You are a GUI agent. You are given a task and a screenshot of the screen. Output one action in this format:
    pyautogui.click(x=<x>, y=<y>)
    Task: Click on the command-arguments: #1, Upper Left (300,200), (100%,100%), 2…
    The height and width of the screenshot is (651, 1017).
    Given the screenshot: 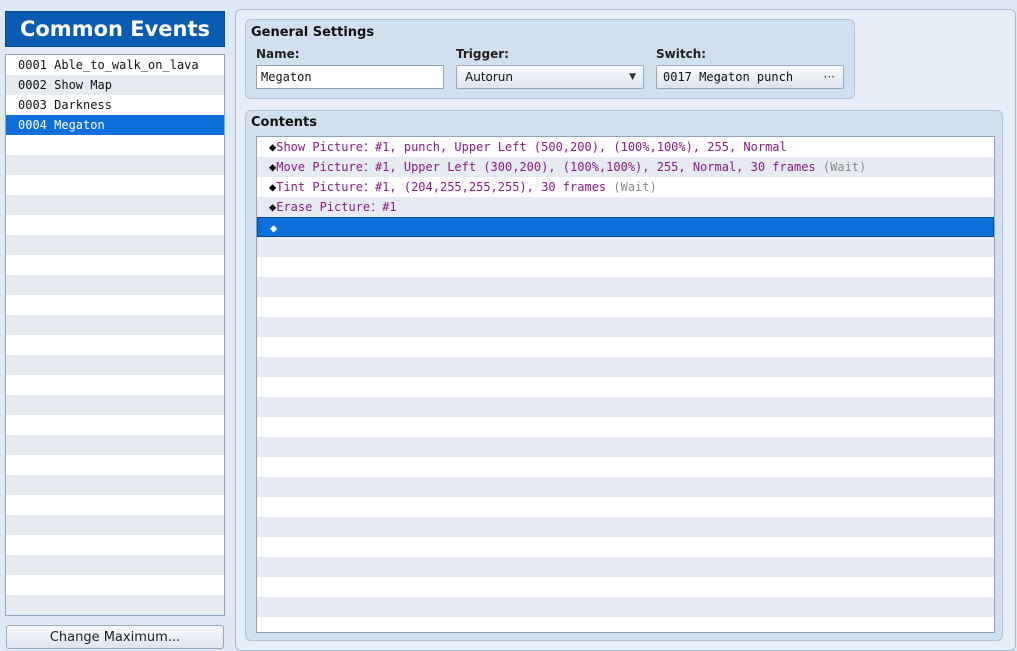 What is the action you would take?
    pyautogui.click(x=595, y=167)
    